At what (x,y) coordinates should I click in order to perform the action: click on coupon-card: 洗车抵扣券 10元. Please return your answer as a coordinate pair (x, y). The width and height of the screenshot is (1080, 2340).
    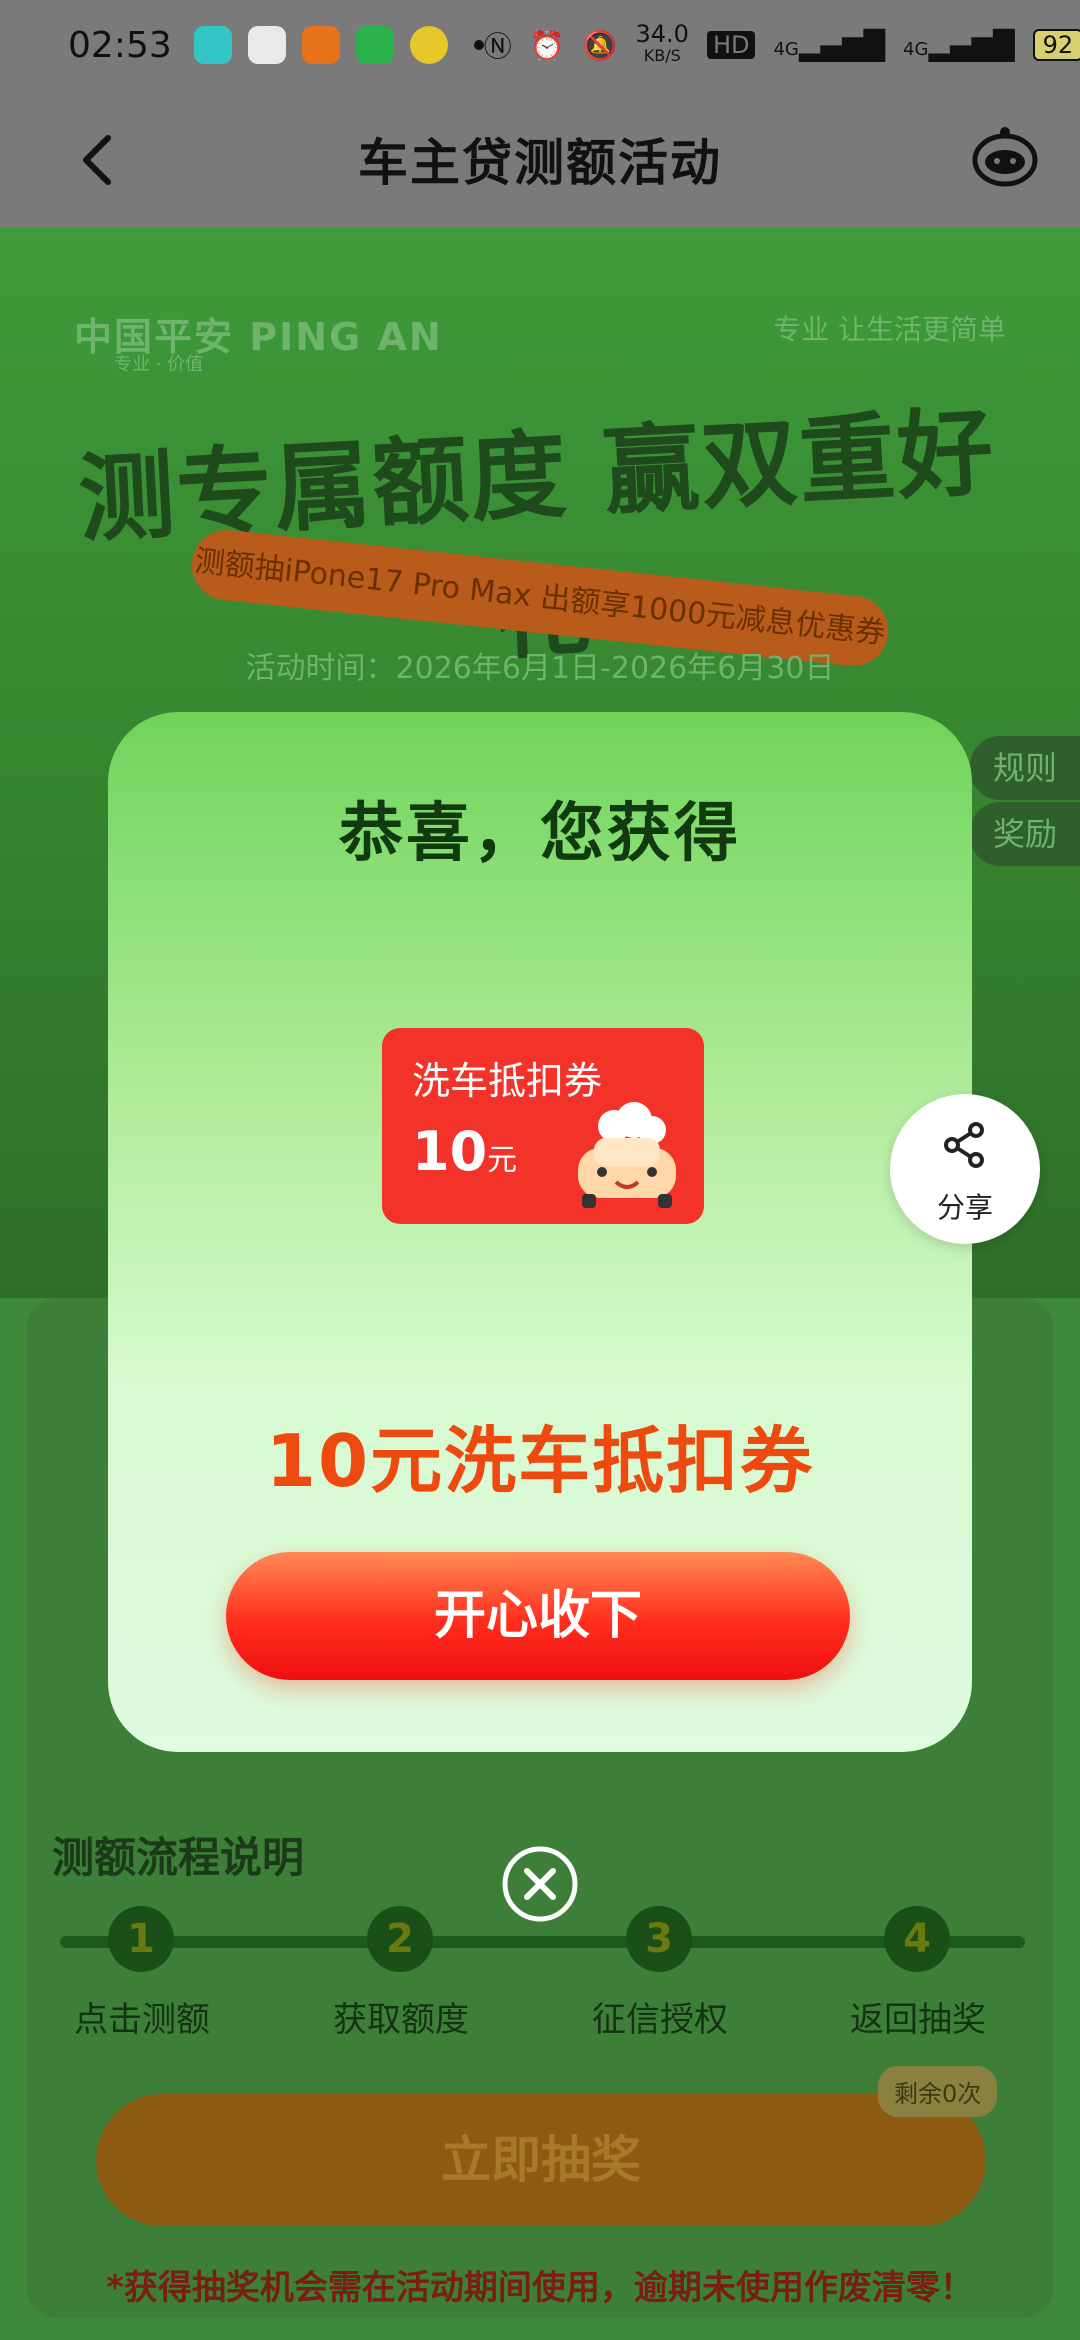
    Looking at the image, I should click on (543, 1126).